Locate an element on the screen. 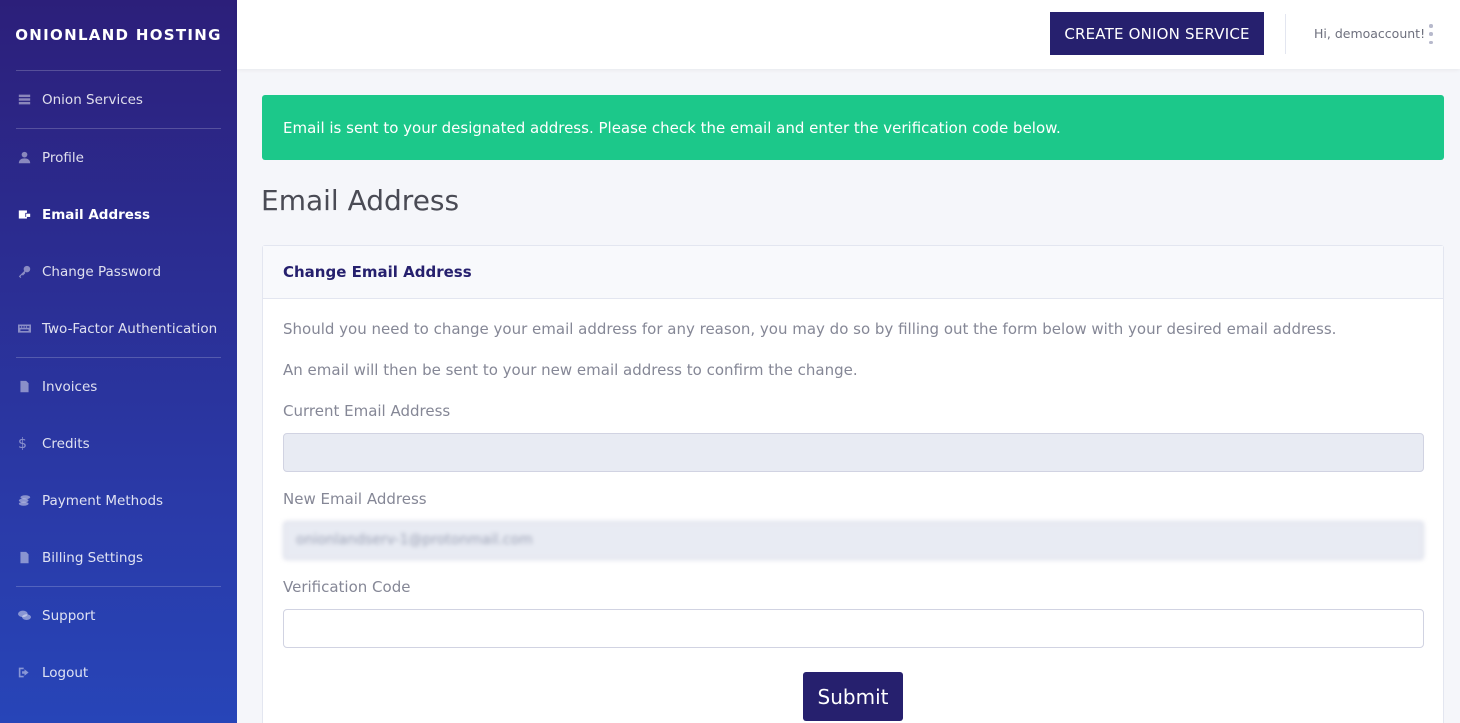 The width and height of the screenshot is (1460, 723). card-header: Change Email Address is located at coordinates (853, 272).